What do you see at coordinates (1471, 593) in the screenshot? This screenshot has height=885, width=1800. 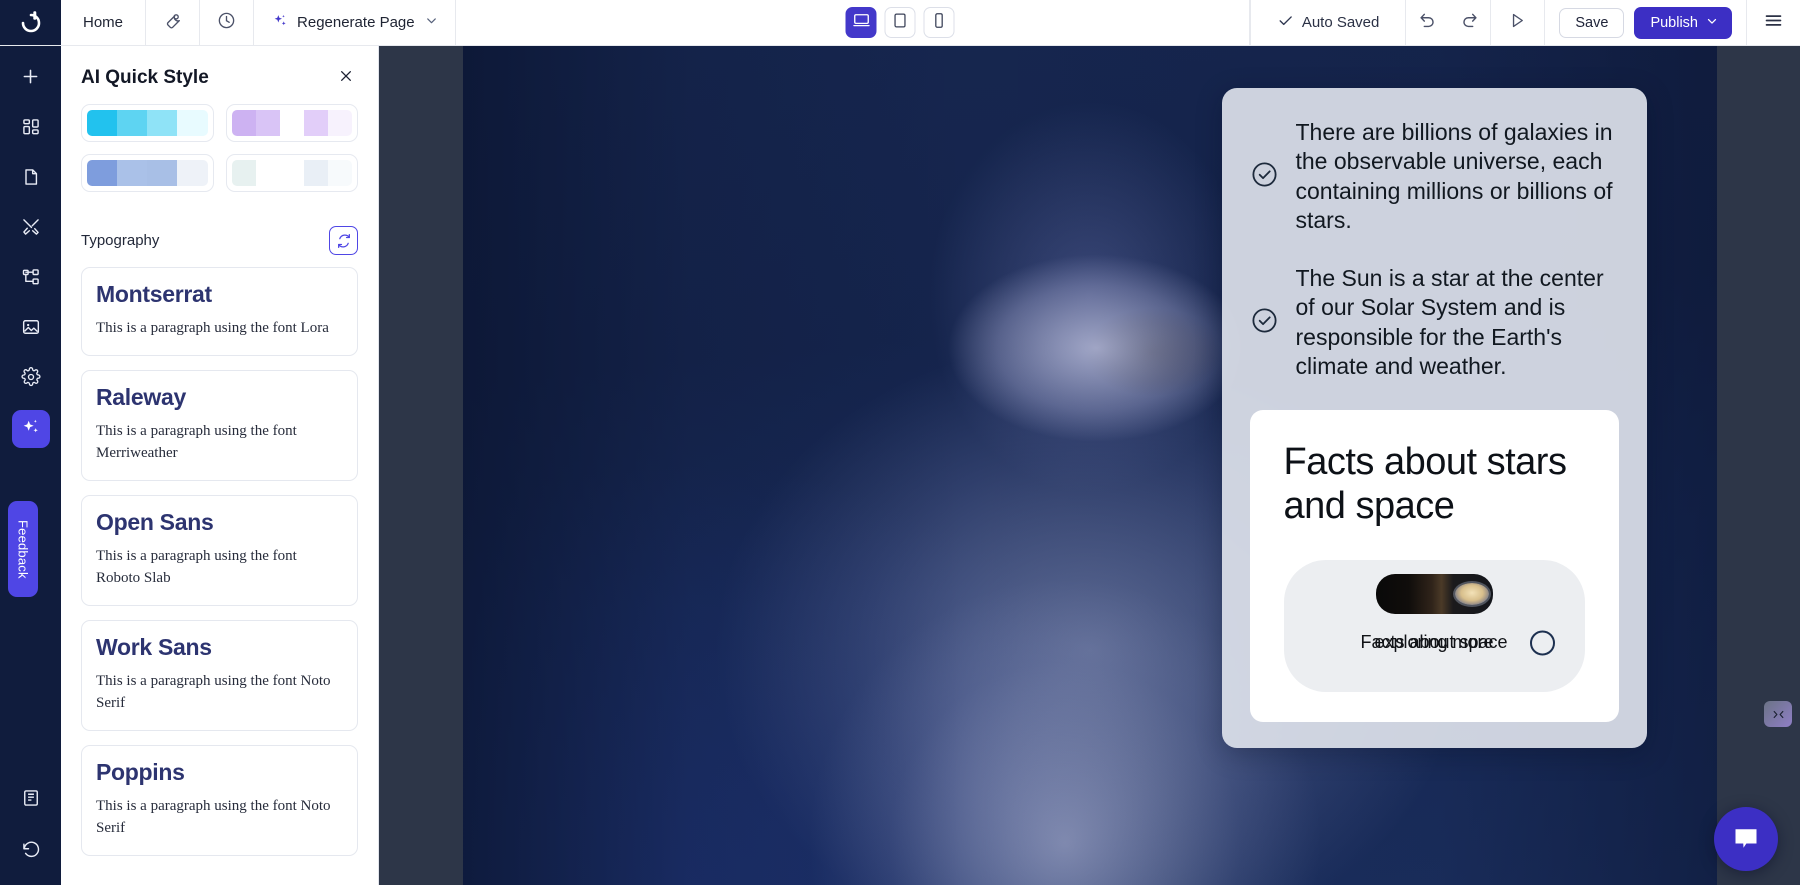 I see `planet-graphic` at bounding box center [1471, 593].